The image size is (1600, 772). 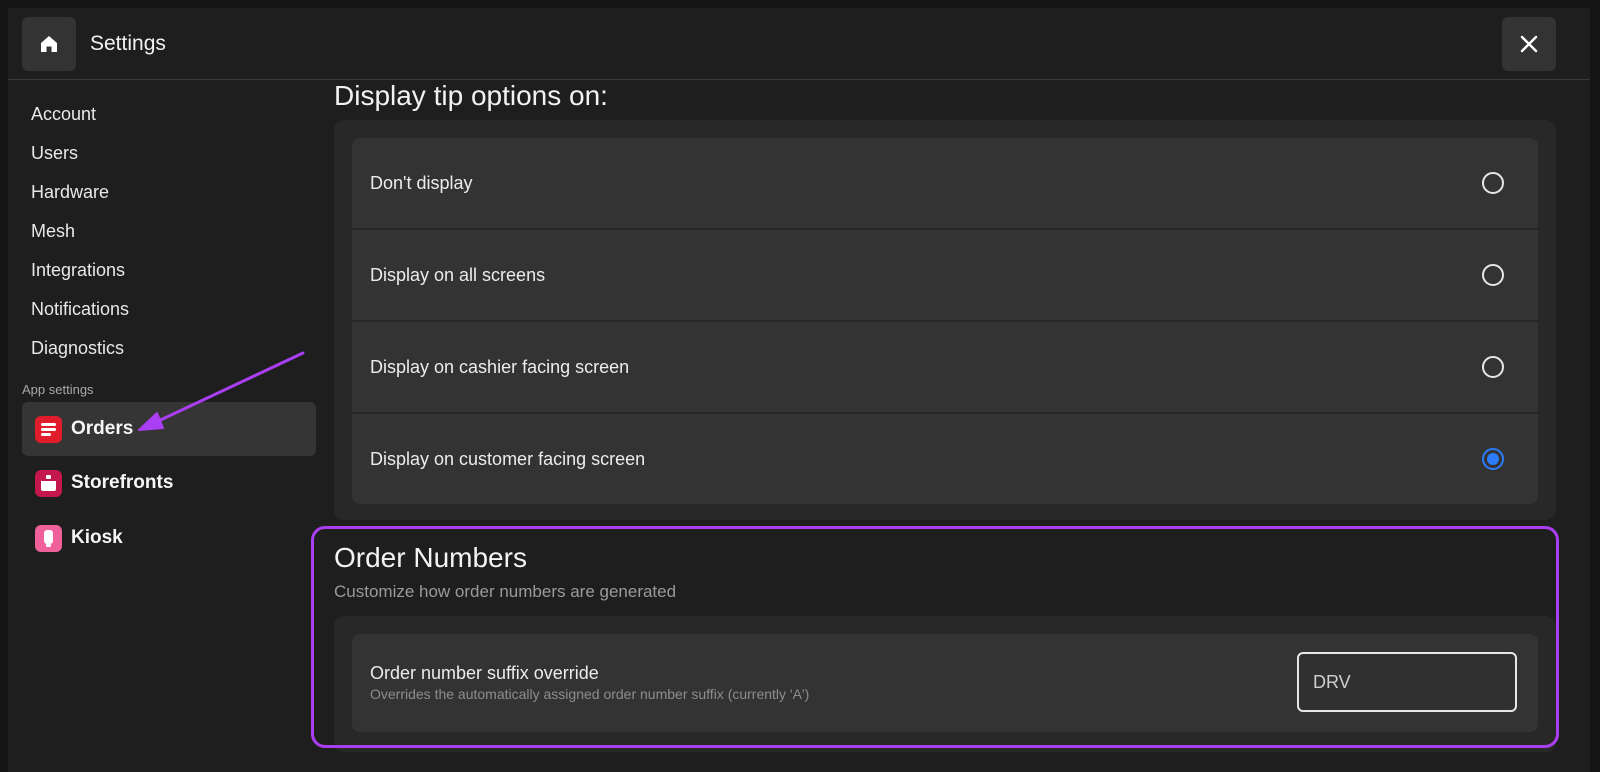 I want to click on tip-option-dont-display: Don't display, so click(x=945, y=184).